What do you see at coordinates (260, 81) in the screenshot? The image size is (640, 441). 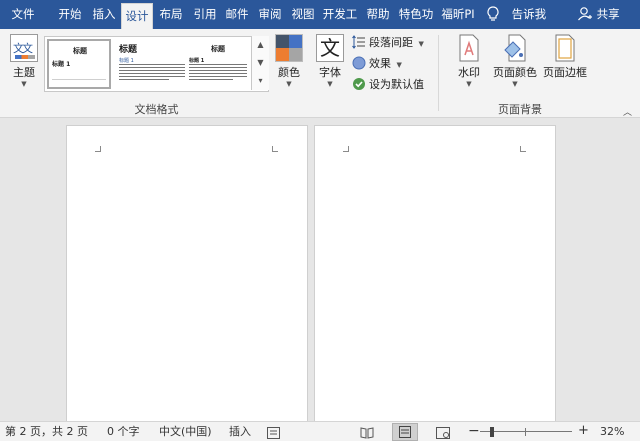 I see `gallery-more-icon: ▾` at bounding box center [260, 81].